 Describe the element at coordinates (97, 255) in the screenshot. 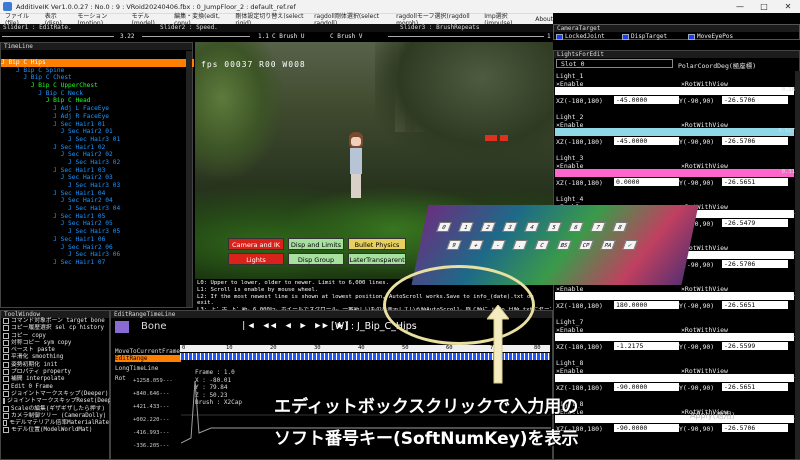

I see `timeline-row: J Sec Hair3 06` at that location.